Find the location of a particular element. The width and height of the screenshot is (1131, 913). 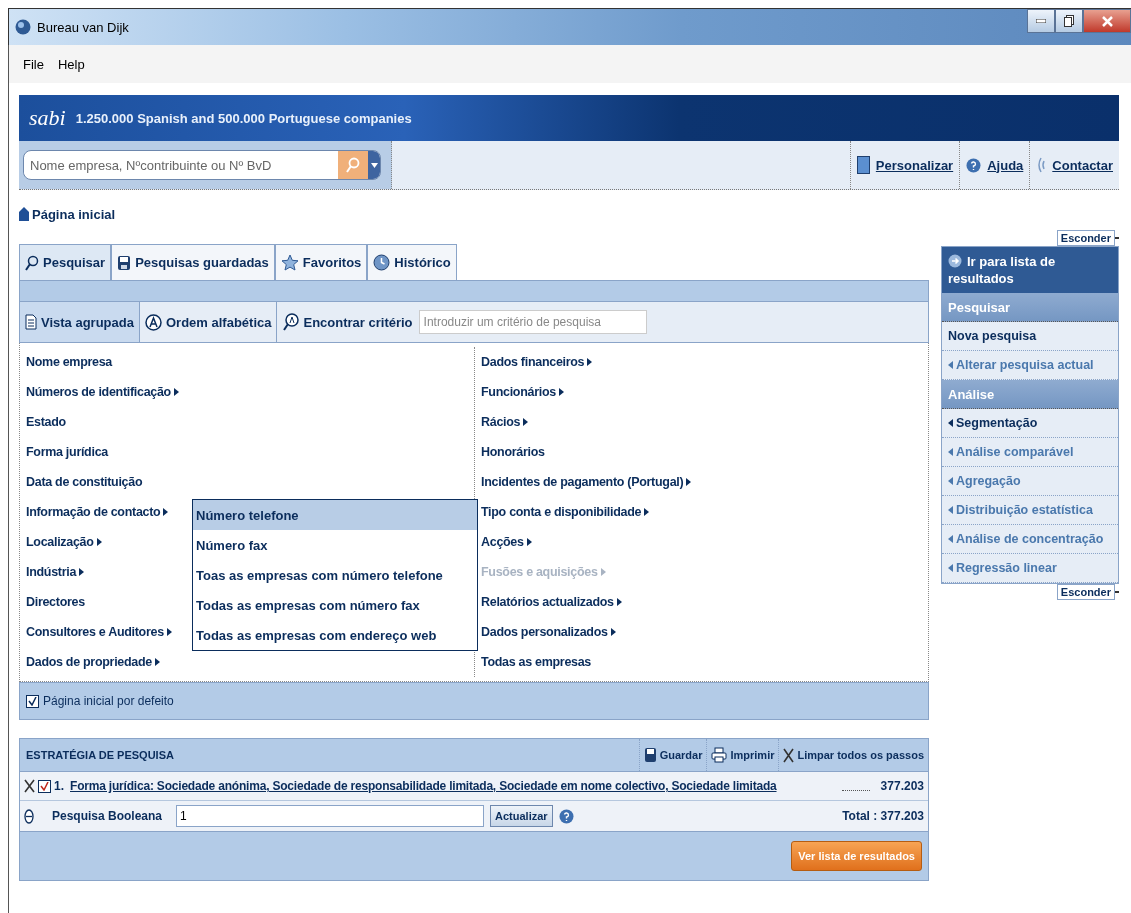

collapse-icon is located at coordinates (29, 816).